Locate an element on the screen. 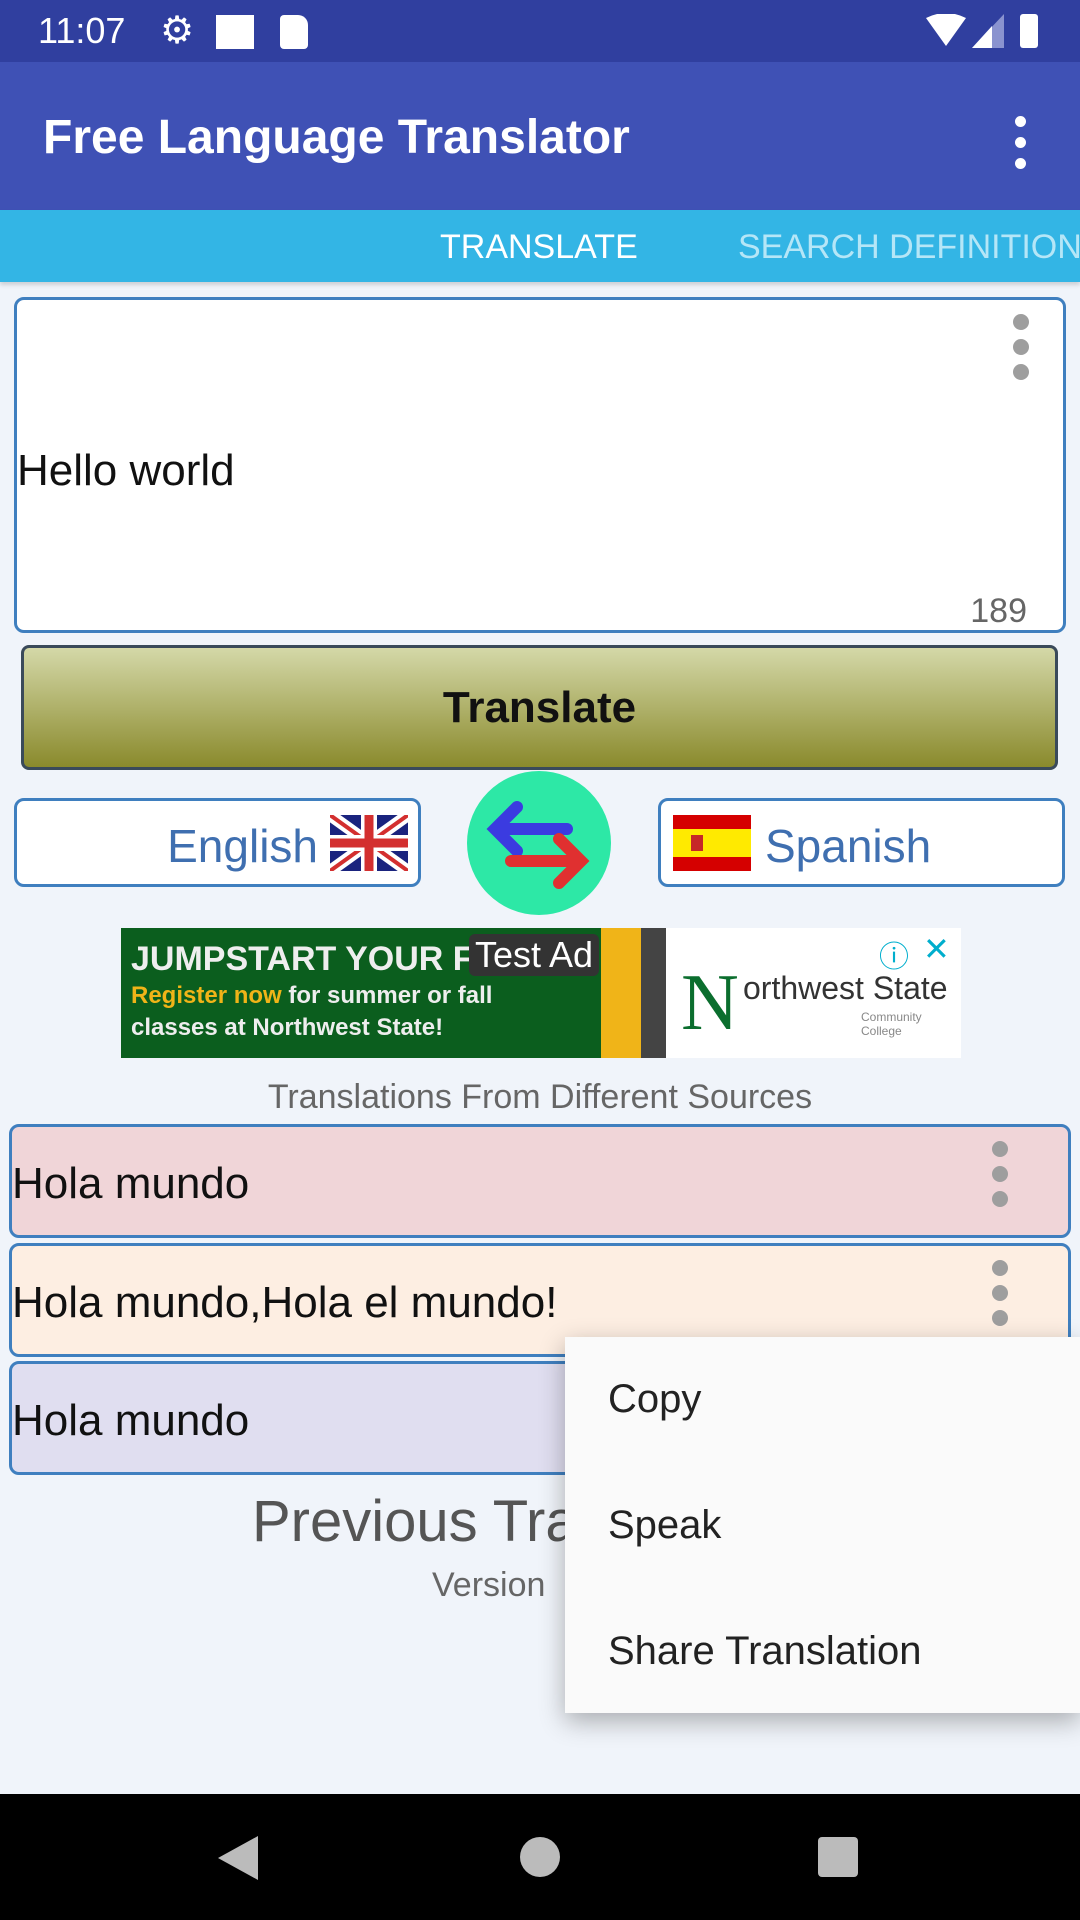 This screenshot has height=1920, width=1080. context-menu: Copy Speak Share Translation is located at coordinates (822, 1525).